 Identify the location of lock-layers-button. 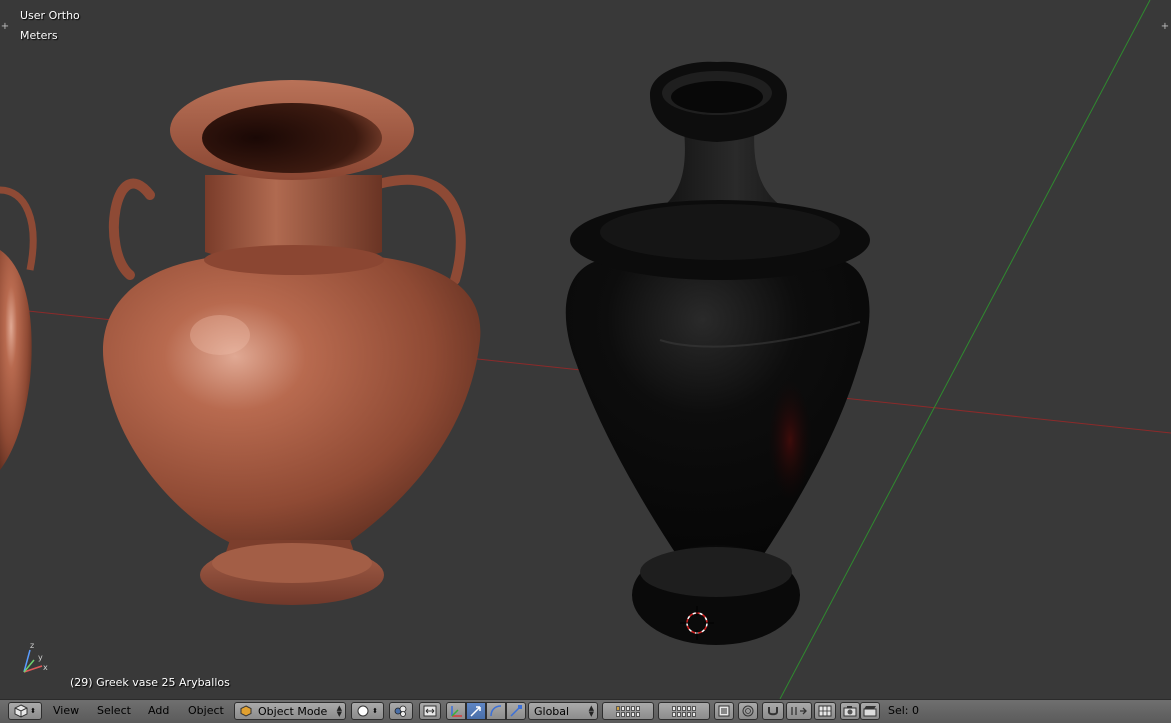
(724, 711).